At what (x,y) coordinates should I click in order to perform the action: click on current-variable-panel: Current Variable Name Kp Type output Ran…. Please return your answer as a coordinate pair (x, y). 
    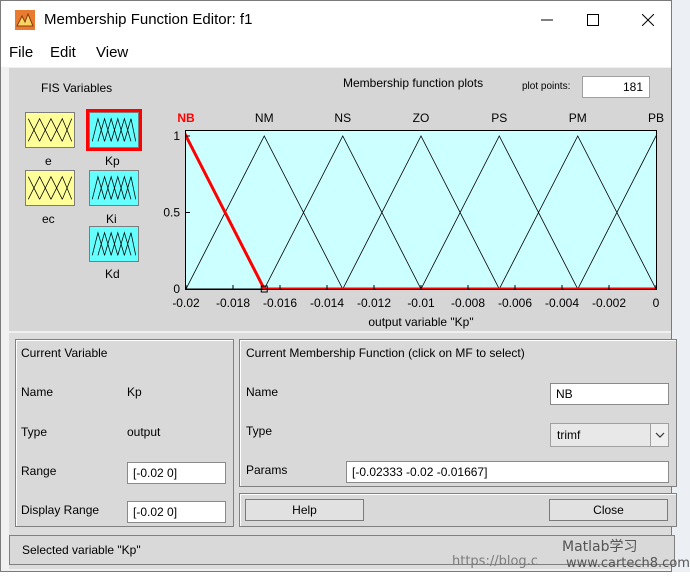
    Looking at the image, I should click on (124, 433).